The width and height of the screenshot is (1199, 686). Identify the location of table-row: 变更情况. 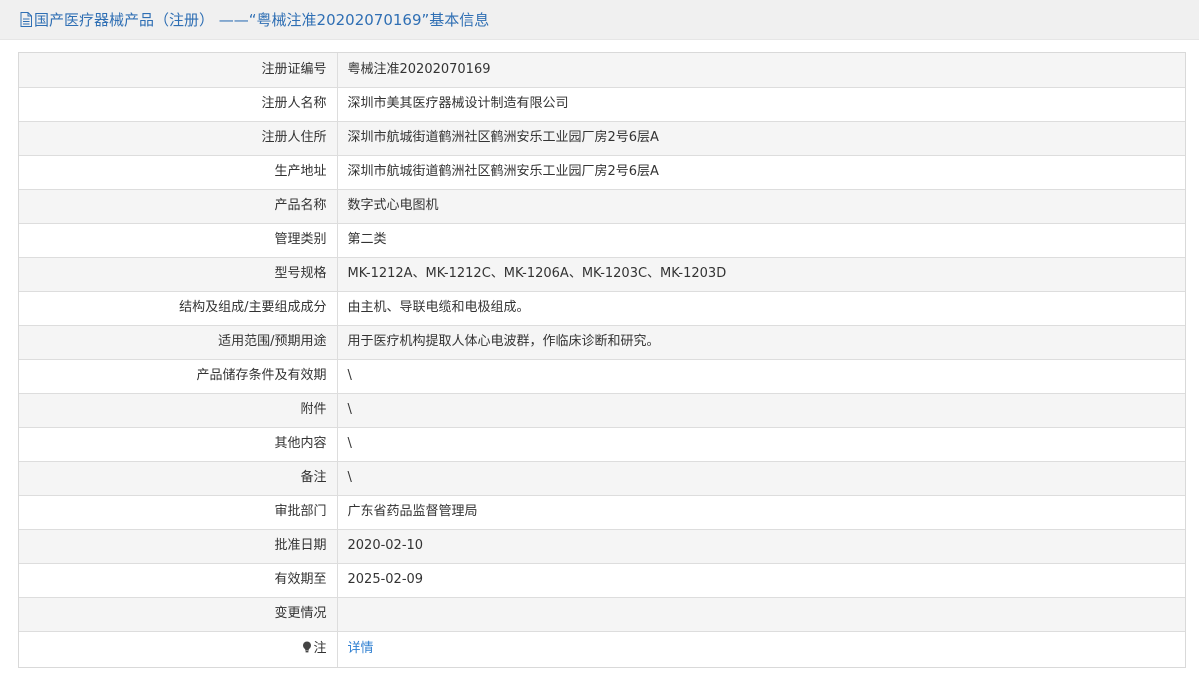
(602, 614).